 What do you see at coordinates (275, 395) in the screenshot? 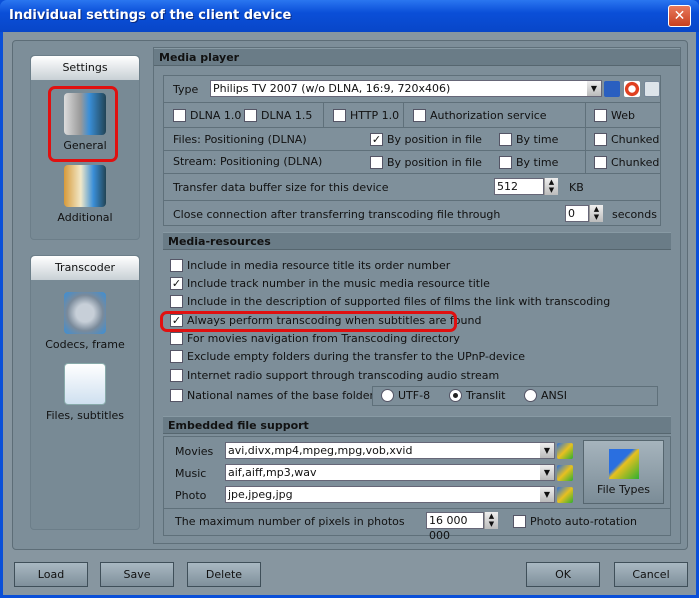
I see `media-resource-option: National names of the base folders` at bounding box center [275, 395].